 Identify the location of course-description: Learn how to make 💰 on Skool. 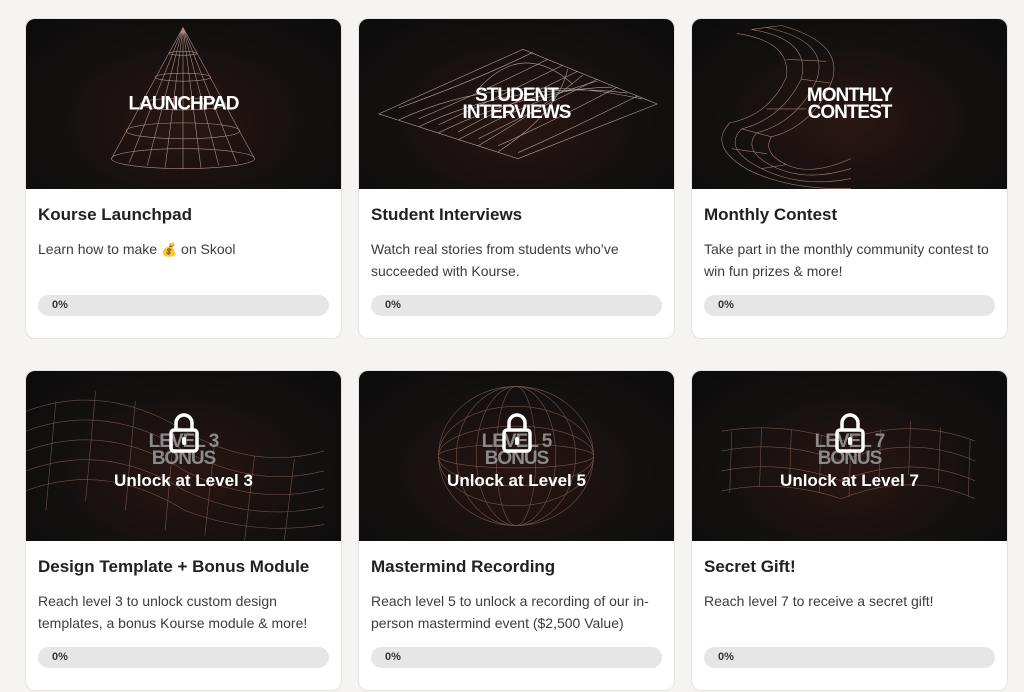
(137, 249).